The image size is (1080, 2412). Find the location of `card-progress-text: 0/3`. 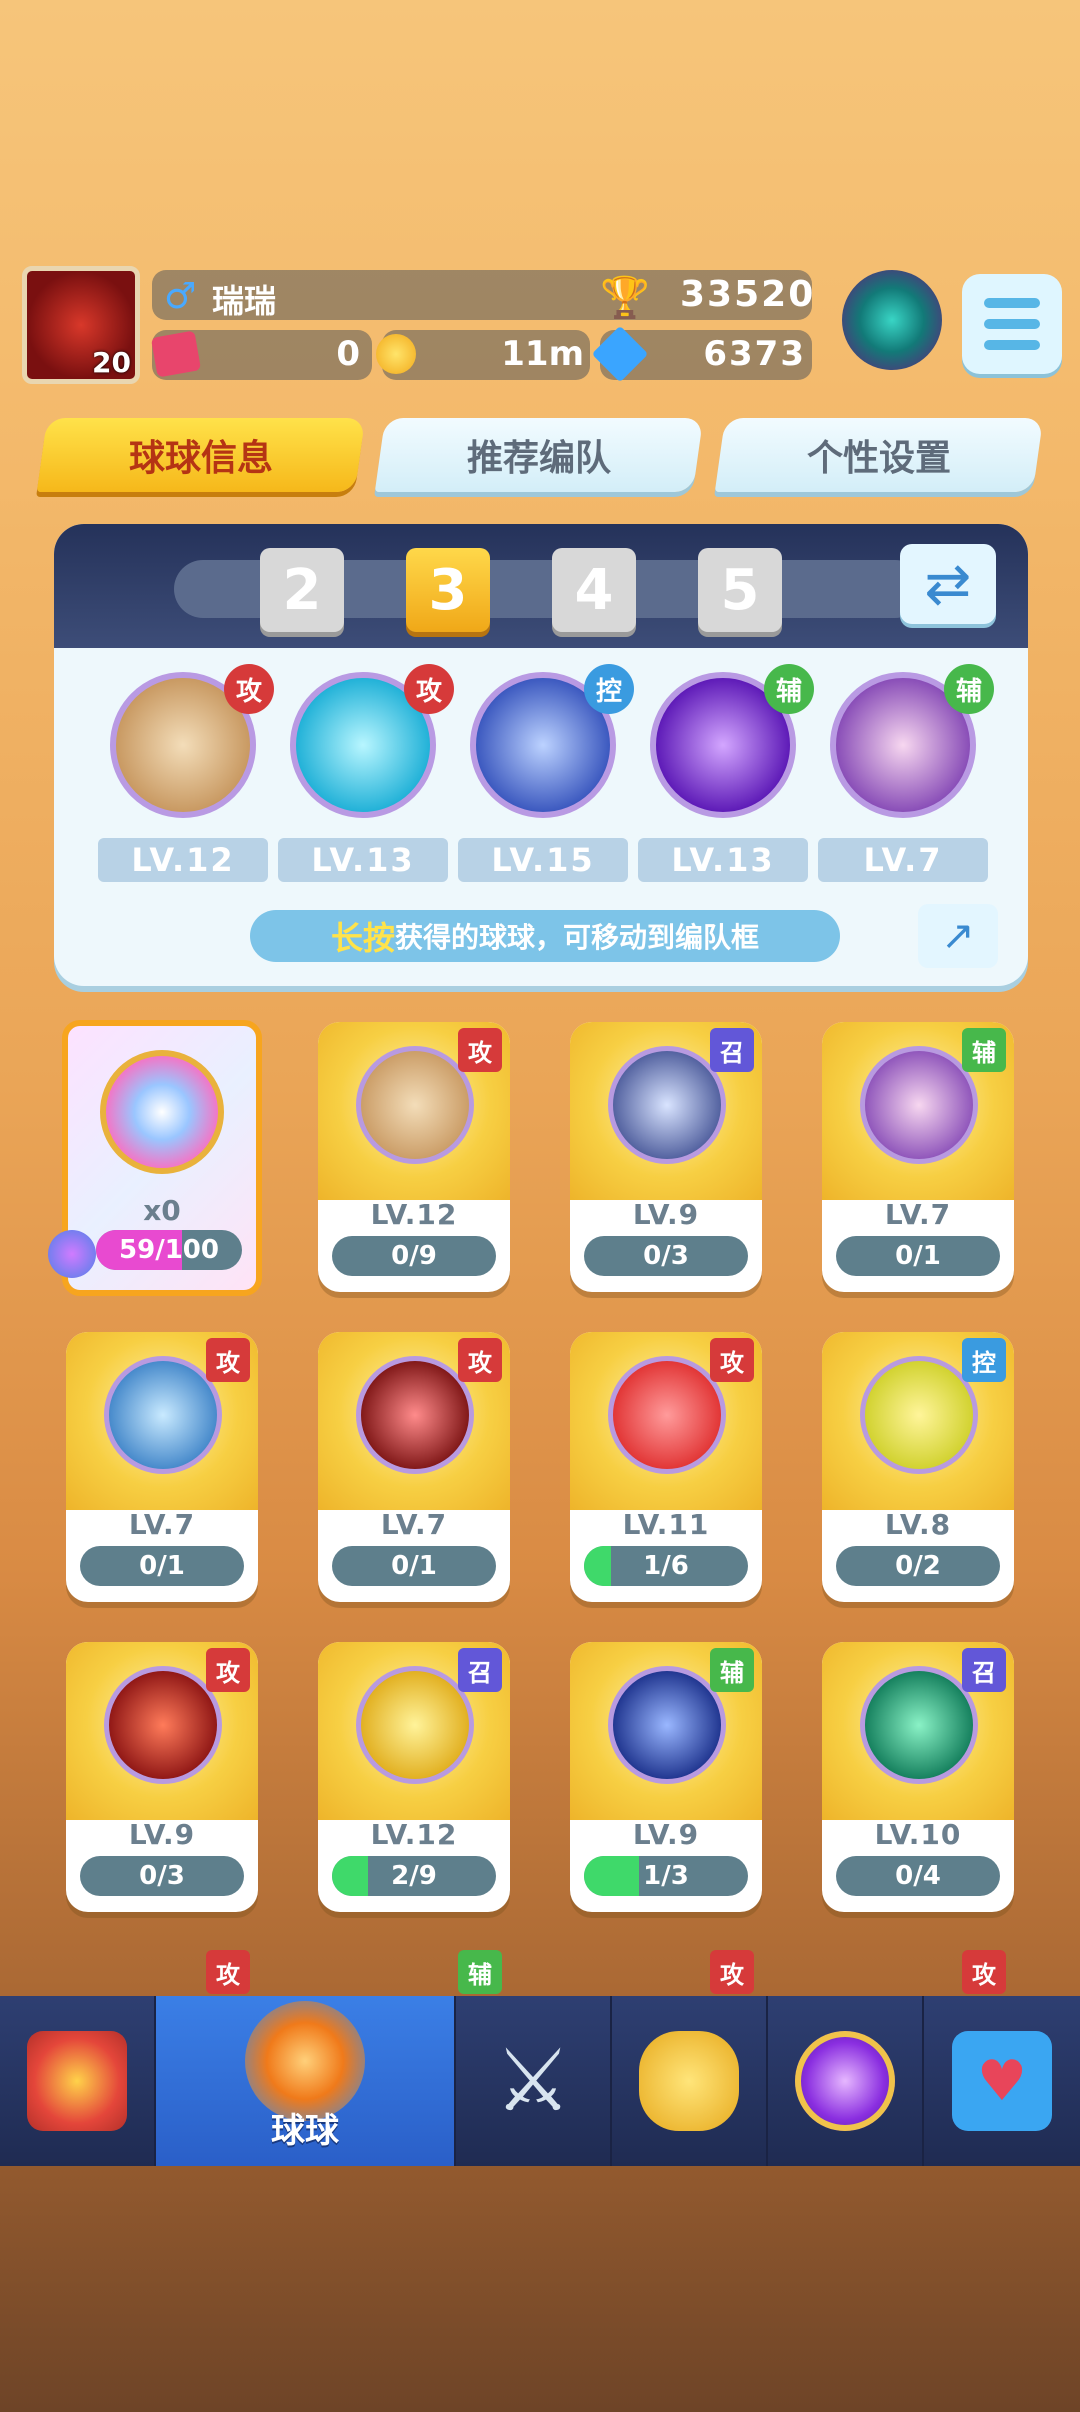

card-progress-text: 0/3 is located at coordinates (162, 1876).